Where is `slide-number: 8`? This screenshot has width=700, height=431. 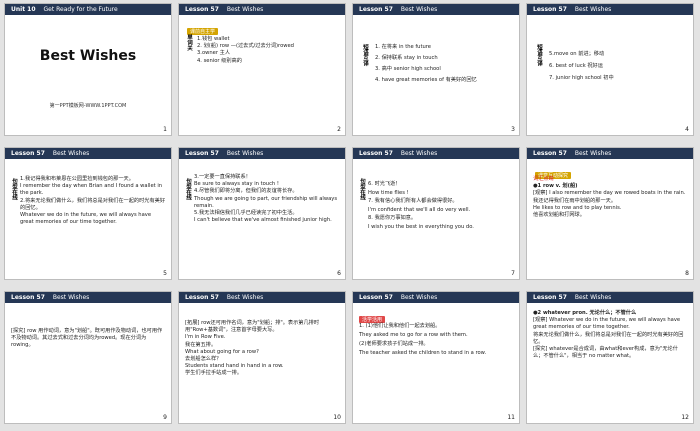
slide-number: 8 is located at coordinates (687, 273).